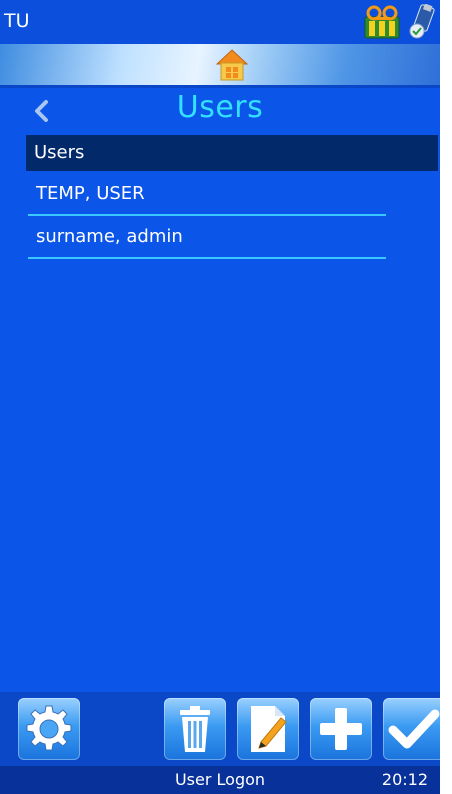  I want to click on footer: User Logon 20:12, so click(220, 780).